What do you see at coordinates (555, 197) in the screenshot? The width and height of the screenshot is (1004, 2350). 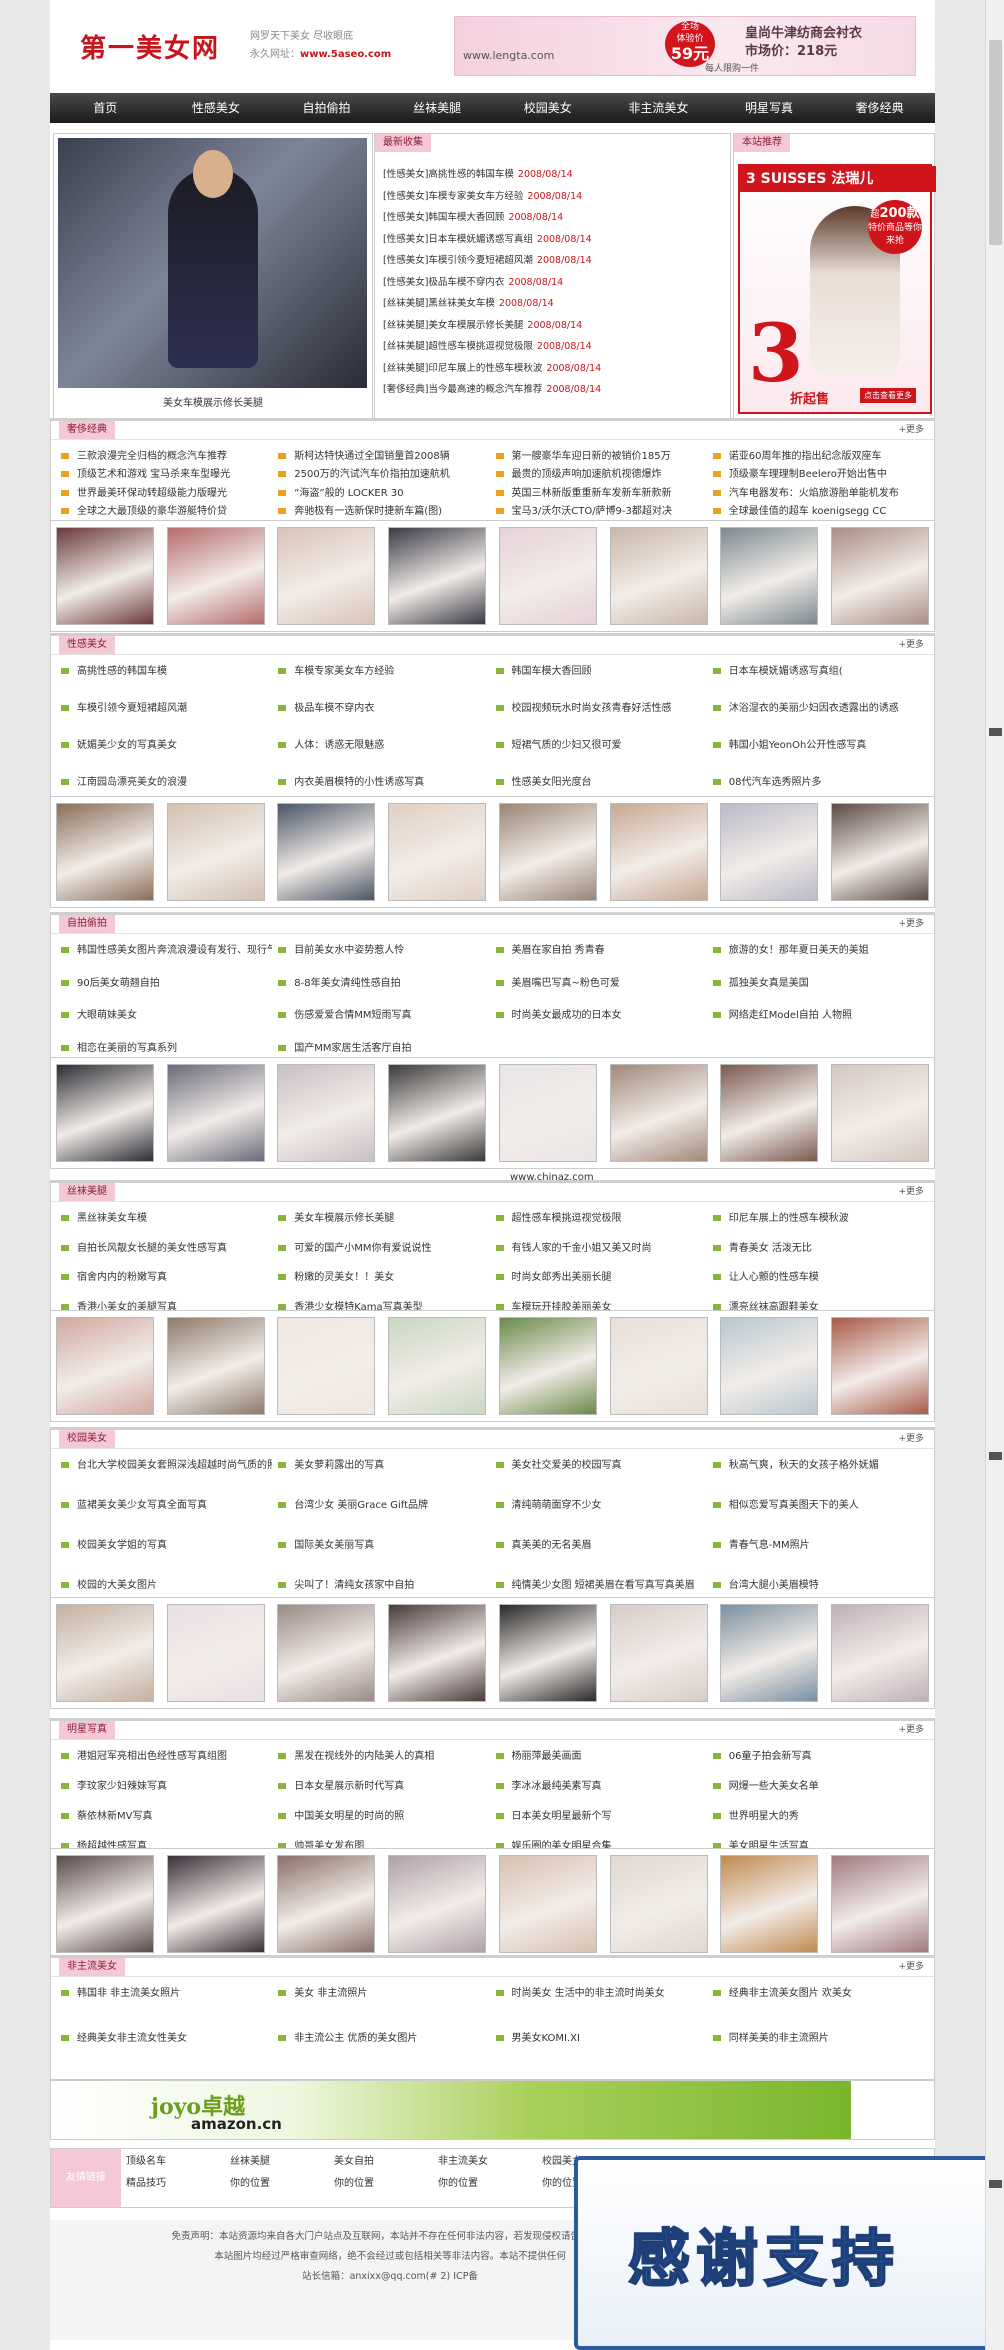 I see `latest-item: [性感美女]车模专家美女车方经验 2008/08/14` at bounding box center [555, 197].